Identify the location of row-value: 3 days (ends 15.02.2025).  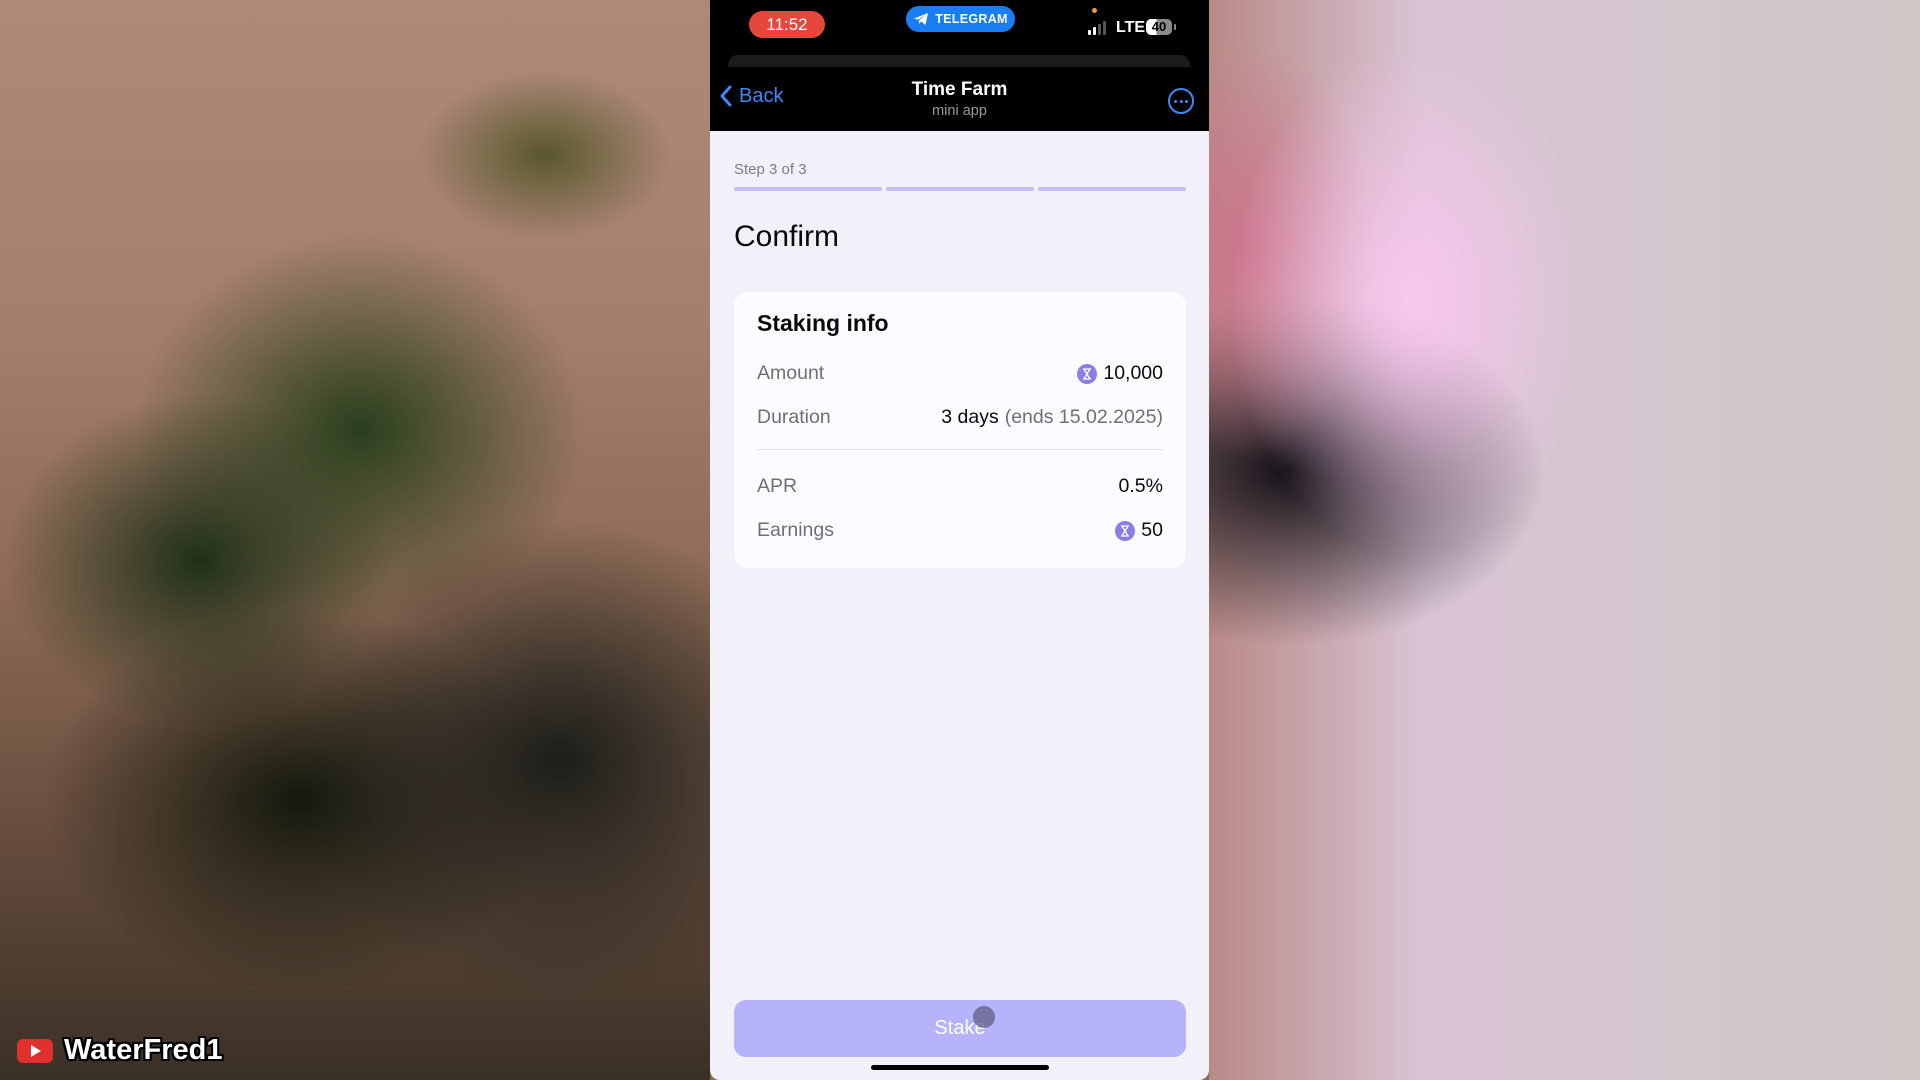
(1052, 417).